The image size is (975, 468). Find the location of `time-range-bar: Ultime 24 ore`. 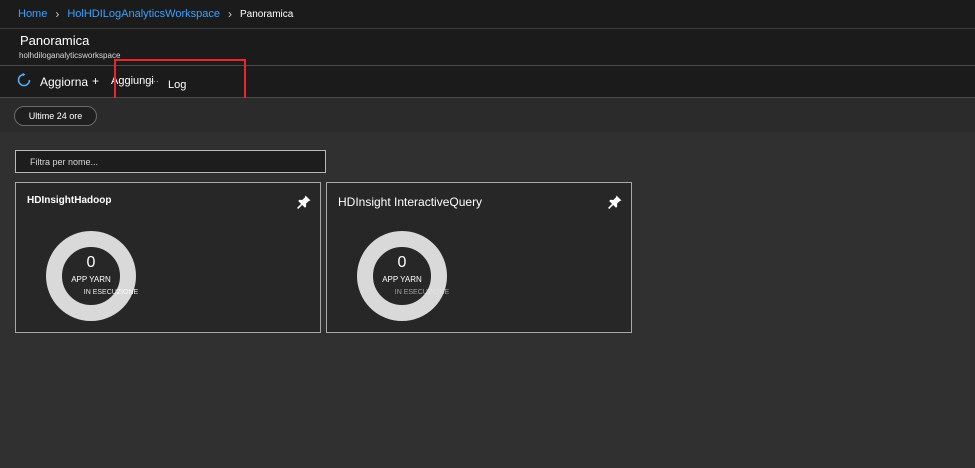

time-range-bar: Ultime 24 ore is located at coordinates (487, 115).